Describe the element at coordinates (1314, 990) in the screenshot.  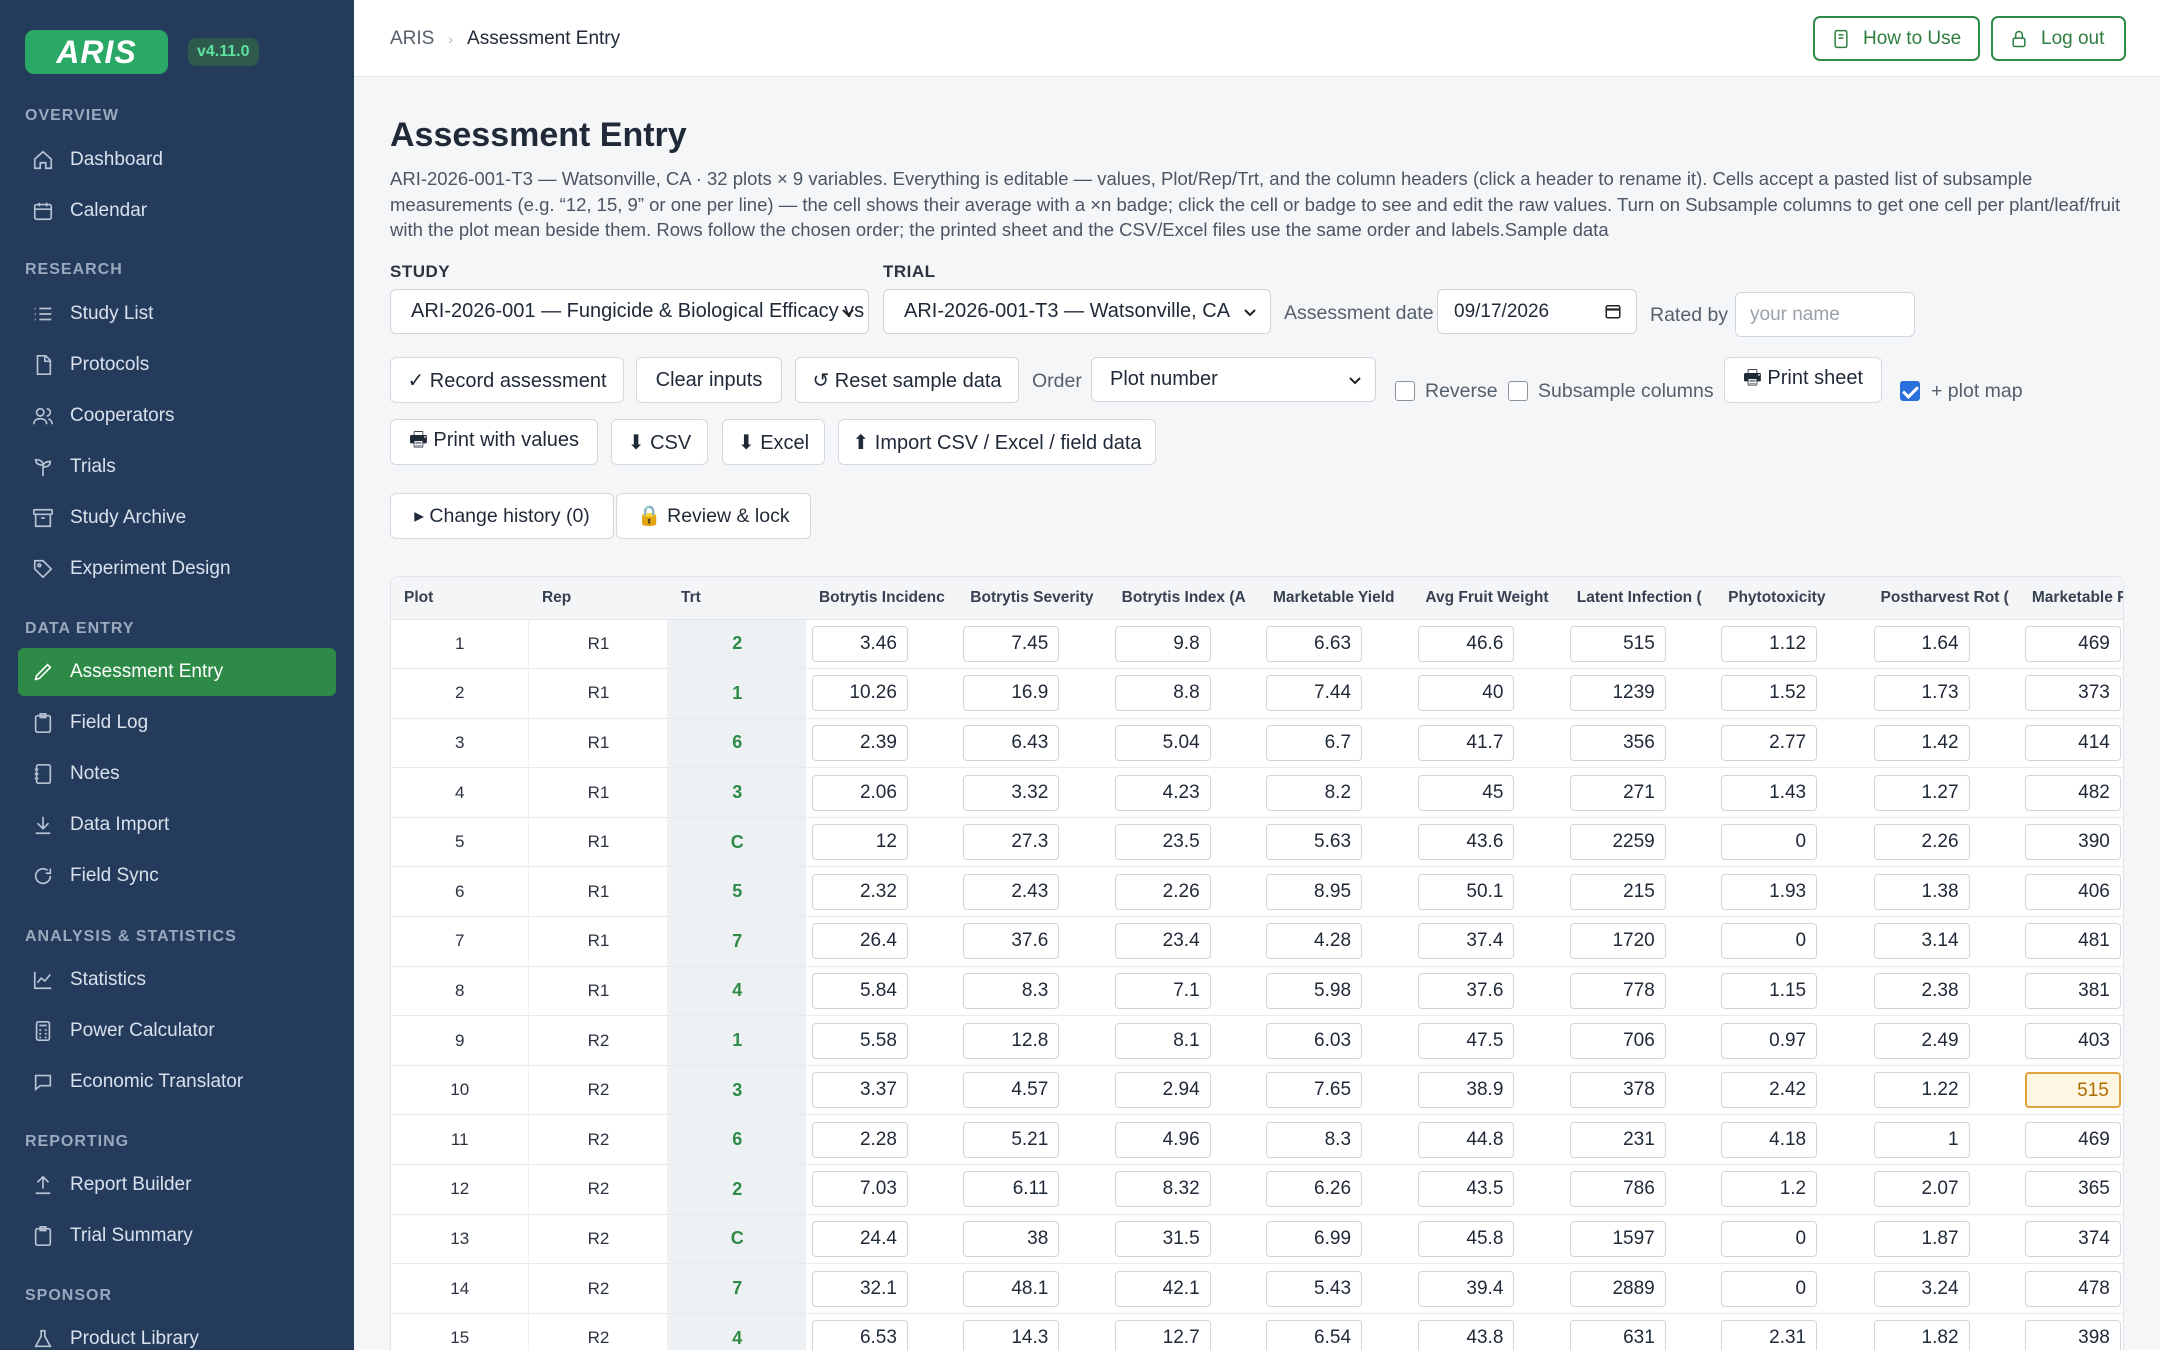
I see `value-input: 5.98` at that location.